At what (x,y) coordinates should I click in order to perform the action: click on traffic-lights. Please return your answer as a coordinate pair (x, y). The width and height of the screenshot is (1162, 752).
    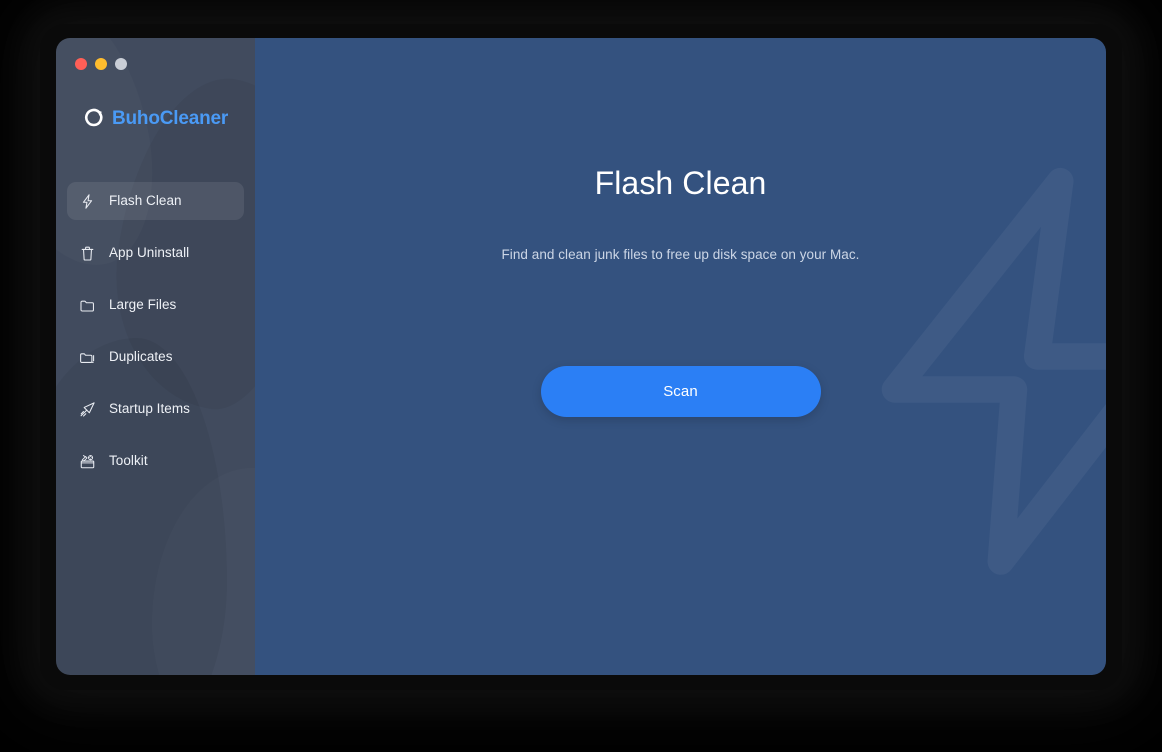
    Looking at the image, I should click on (101, 64).